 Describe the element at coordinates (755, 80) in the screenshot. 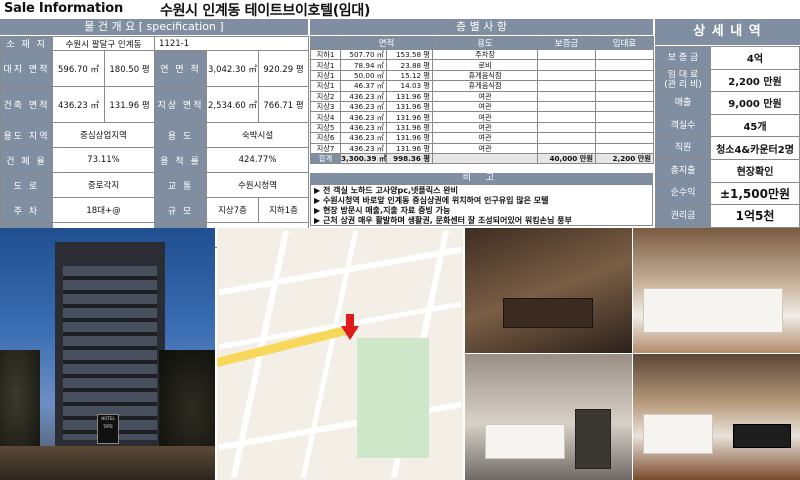

I see `detail-value: 2,200 만원` at that location.